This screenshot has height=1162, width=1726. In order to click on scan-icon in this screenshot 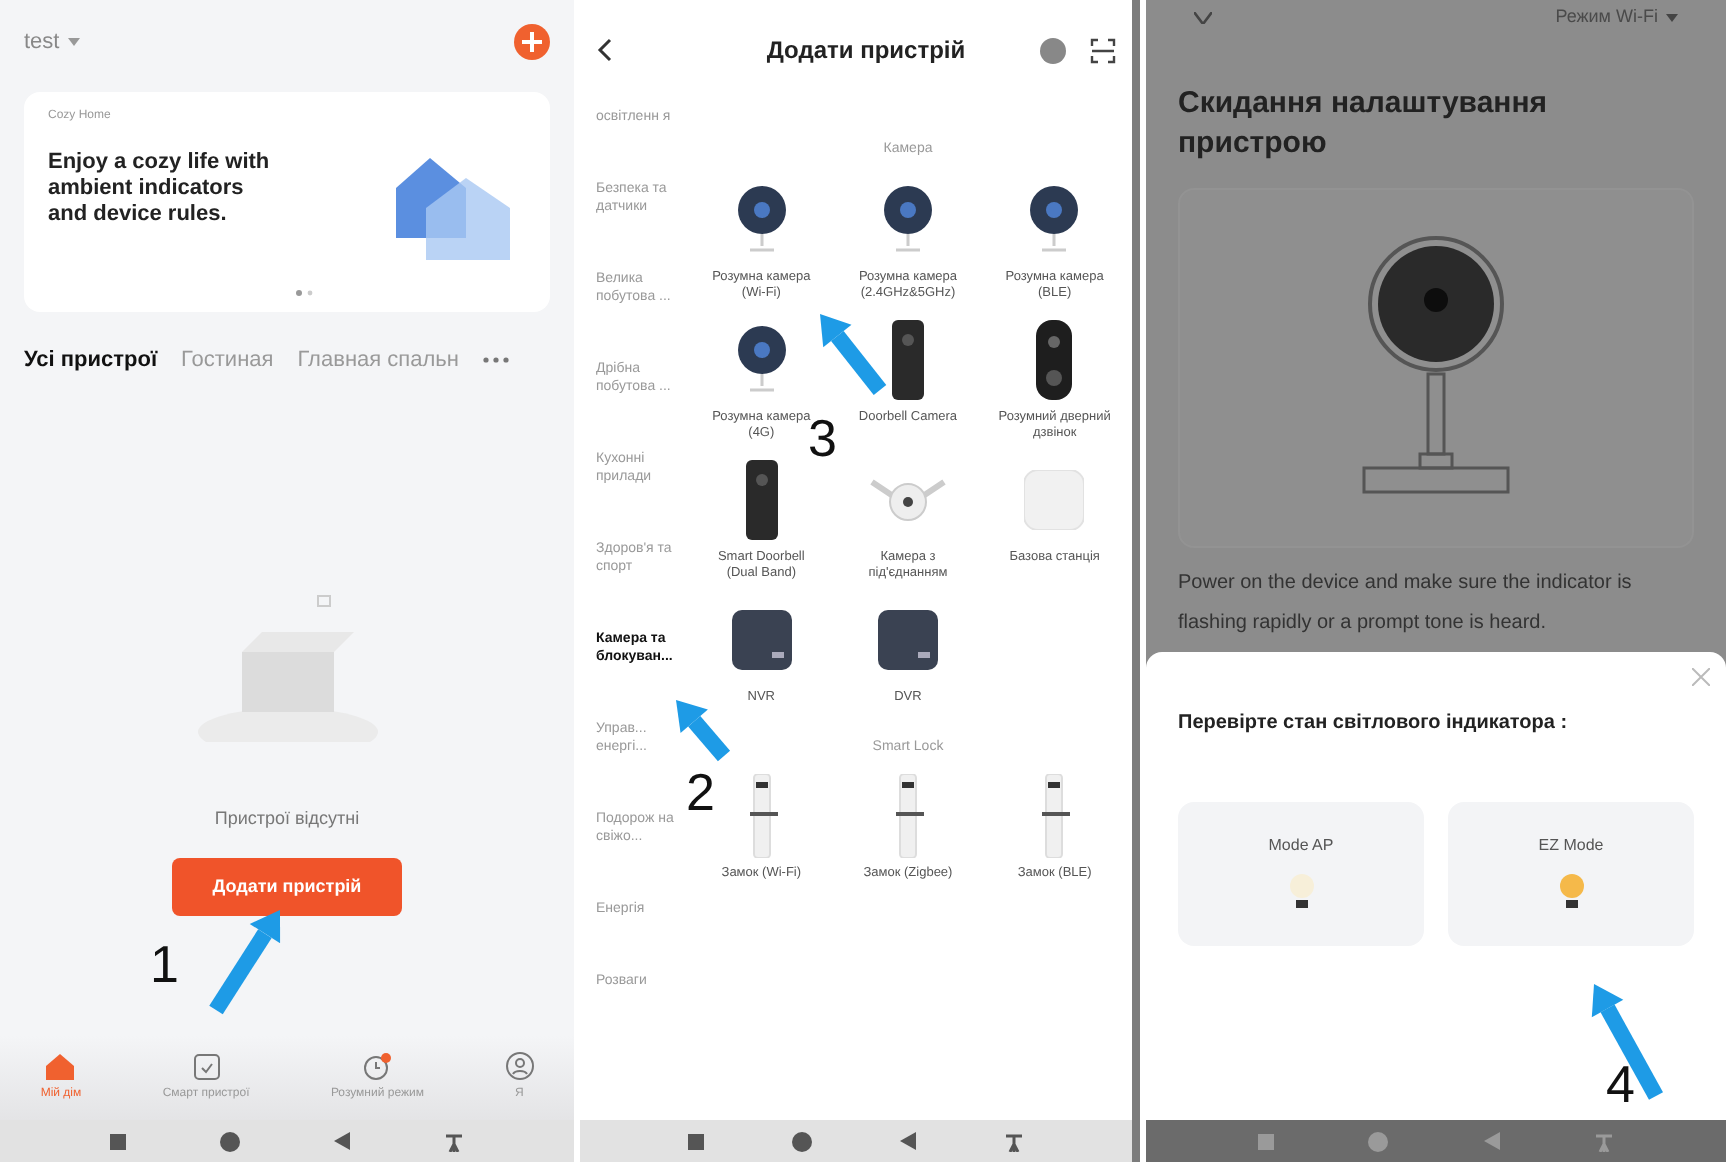, I will do `click(1102, 50)`.